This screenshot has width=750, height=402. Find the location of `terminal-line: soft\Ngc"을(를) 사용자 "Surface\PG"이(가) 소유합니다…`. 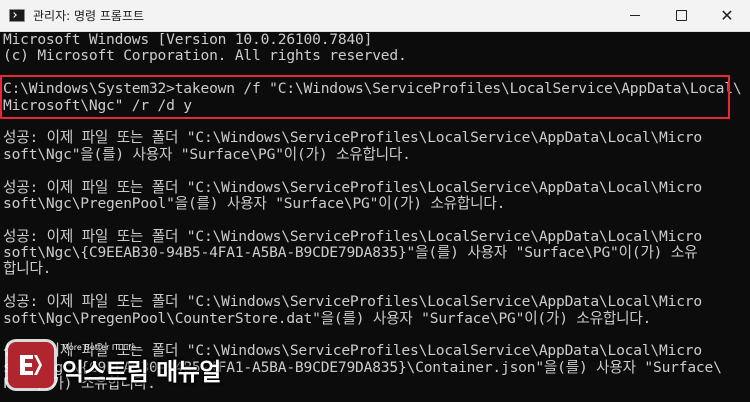

terminal-line: soft\Ngc"을(를) 사용자 "Surface\PG"이(가) 소유합니다… is located at coordinates (207, 154).